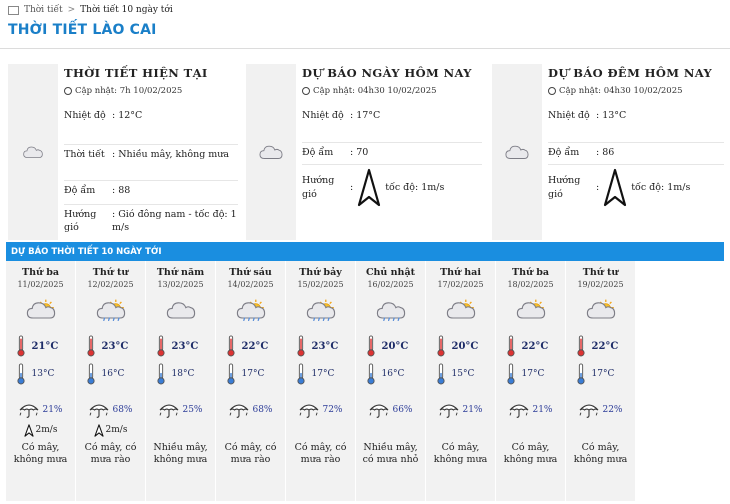  What do you see at coordinates (41, 310) in the screenshot?
I see `sun-cloud-icon` at bounding box center [41, 310].